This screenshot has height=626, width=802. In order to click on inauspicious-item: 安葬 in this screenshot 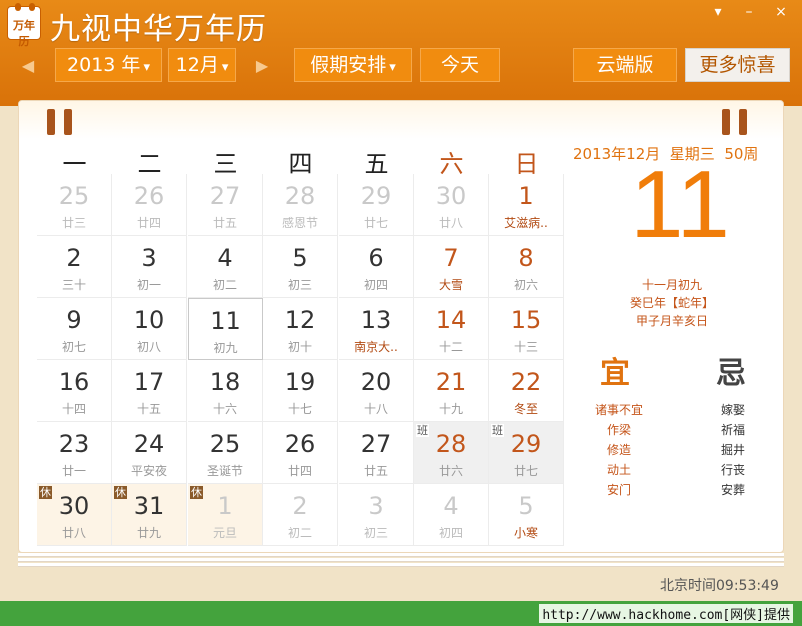, I will do `click(732, 490)`.